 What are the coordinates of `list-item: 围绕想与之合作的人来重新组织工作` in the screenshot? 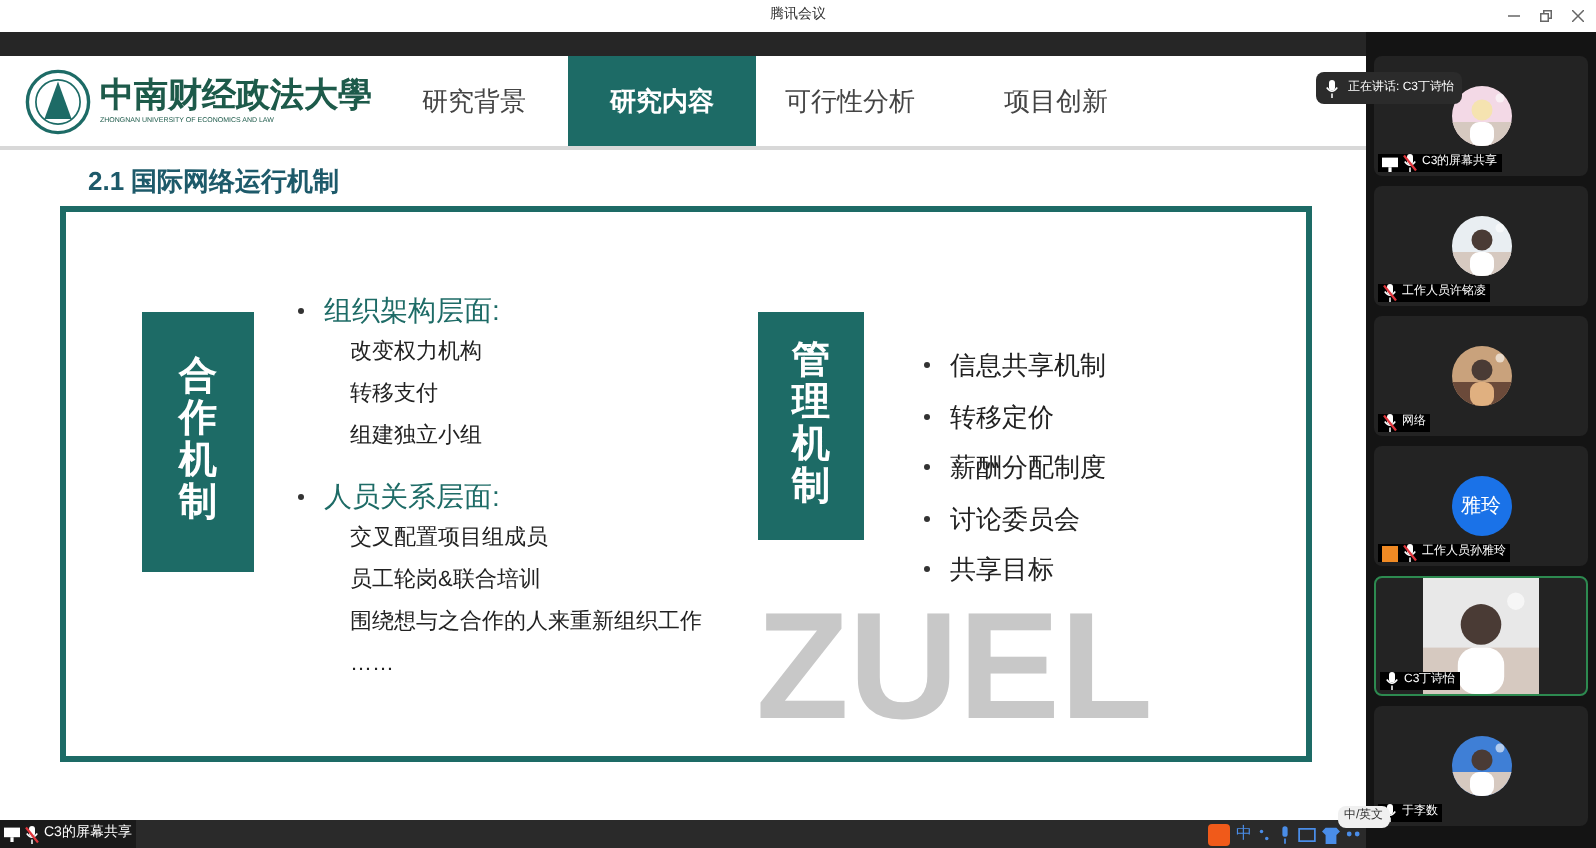 It's located at (526, 622).